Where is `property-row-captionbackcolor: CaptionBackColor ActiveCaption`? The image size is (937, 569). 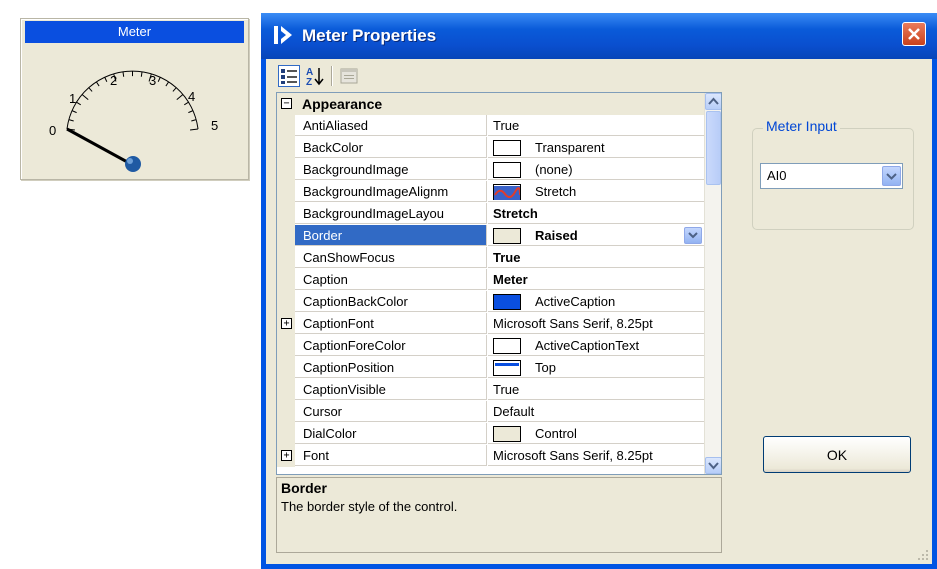 property-row-captionbackcolor: CaptionBackColor ActiveCaption is located at coordinates (490, 302).